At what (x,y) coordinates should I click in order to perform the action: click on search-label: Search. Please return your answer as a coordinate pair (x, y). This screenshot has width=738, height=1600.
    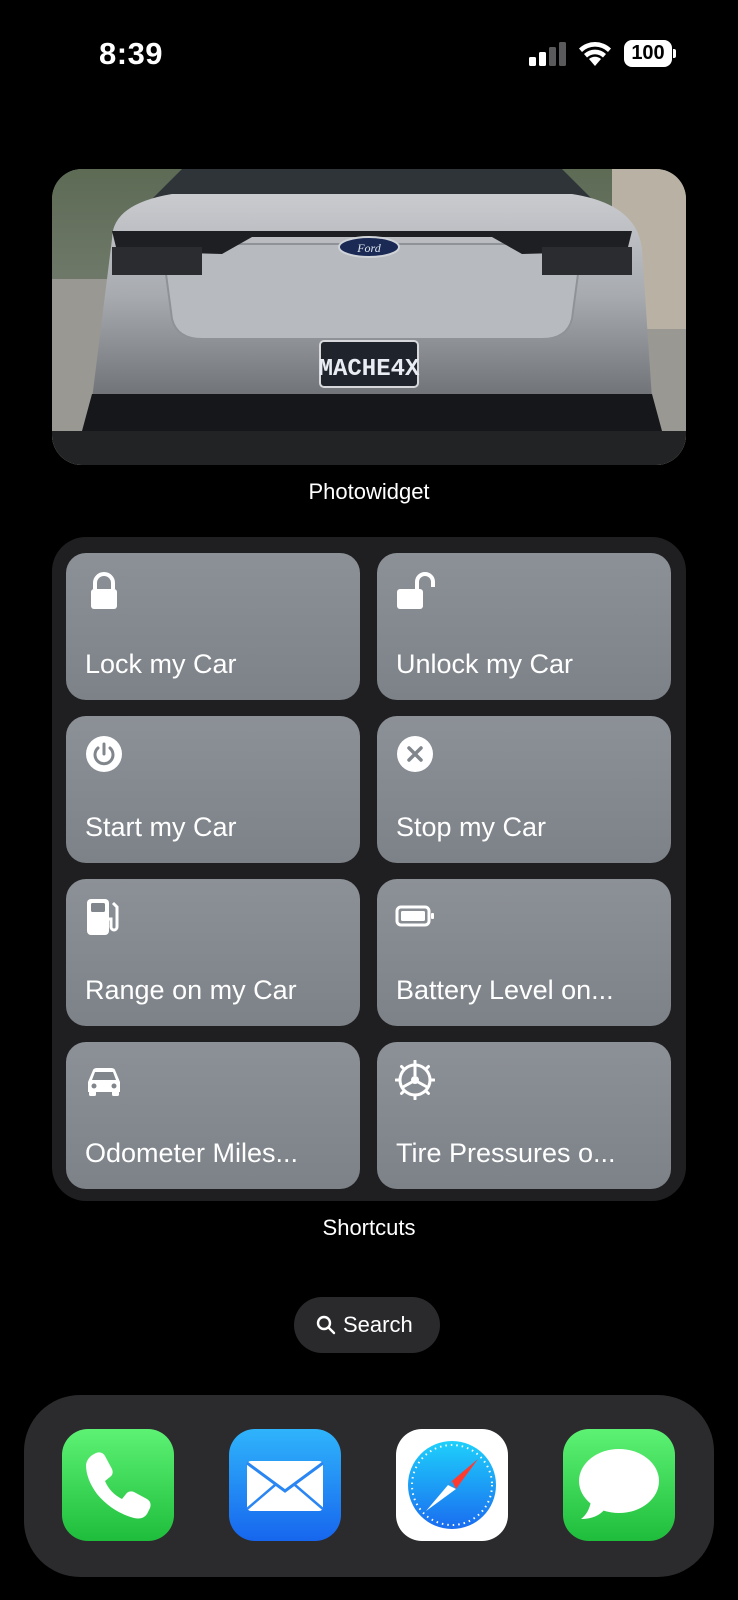
    Looking at the image, I should click on (378, 1324).